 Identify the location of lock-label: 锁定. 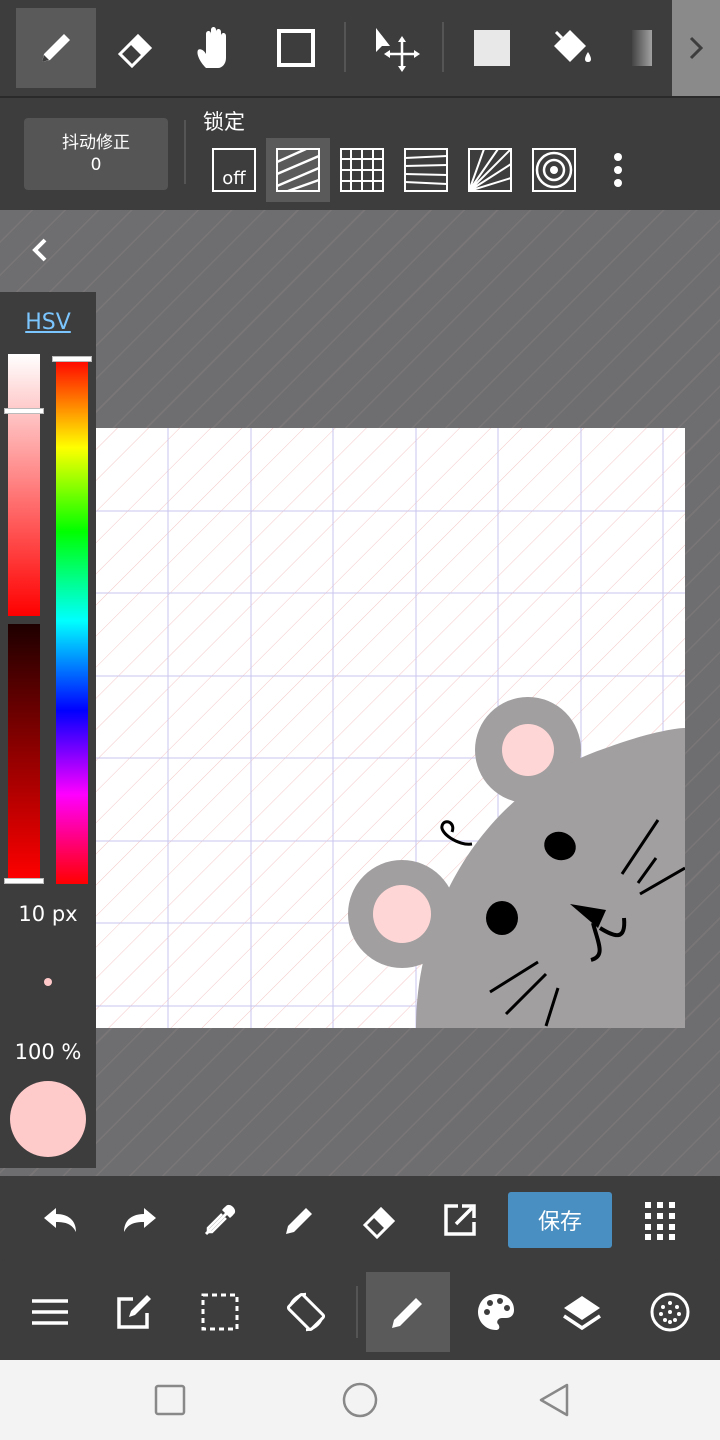
(224, 122).